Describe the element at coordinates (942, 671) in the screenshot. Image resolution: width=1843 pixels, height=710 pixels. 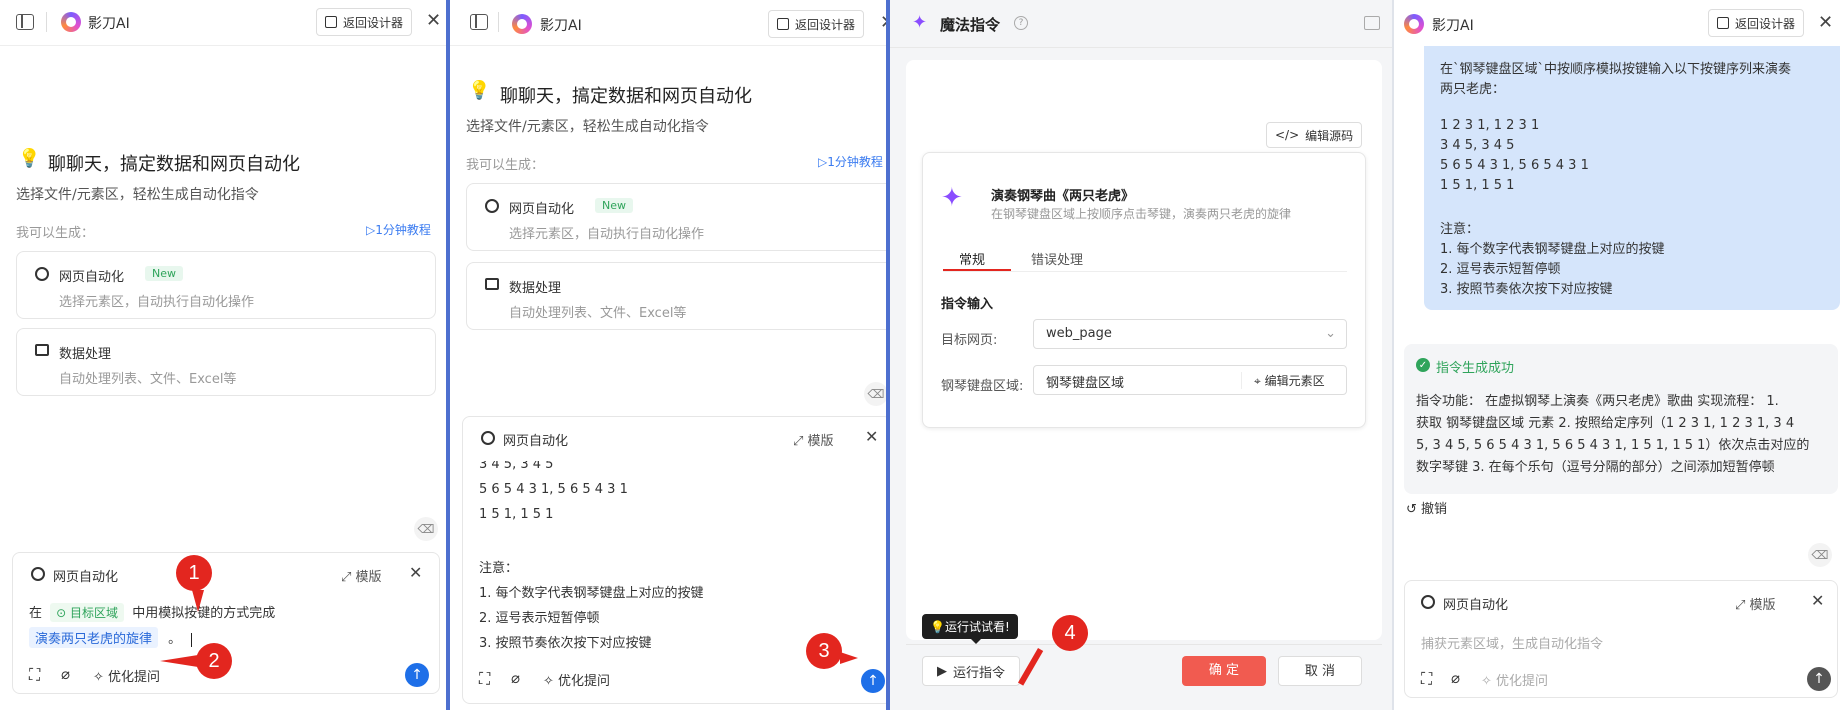
I see `play-icon: ▶` at that location.